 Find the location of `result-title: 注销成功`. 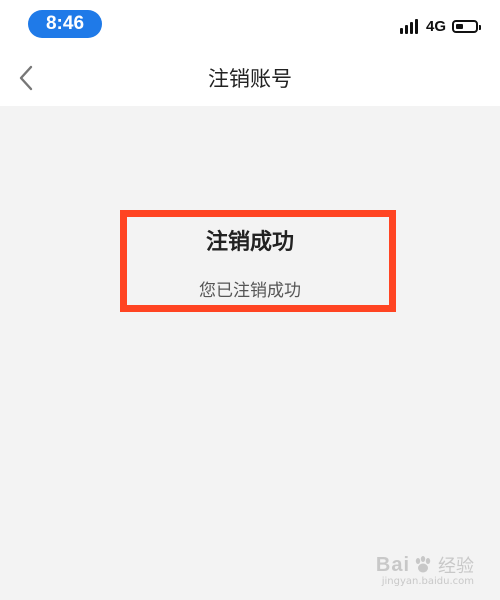

result-title: 注销成功 is located at coordinates (249, 242).